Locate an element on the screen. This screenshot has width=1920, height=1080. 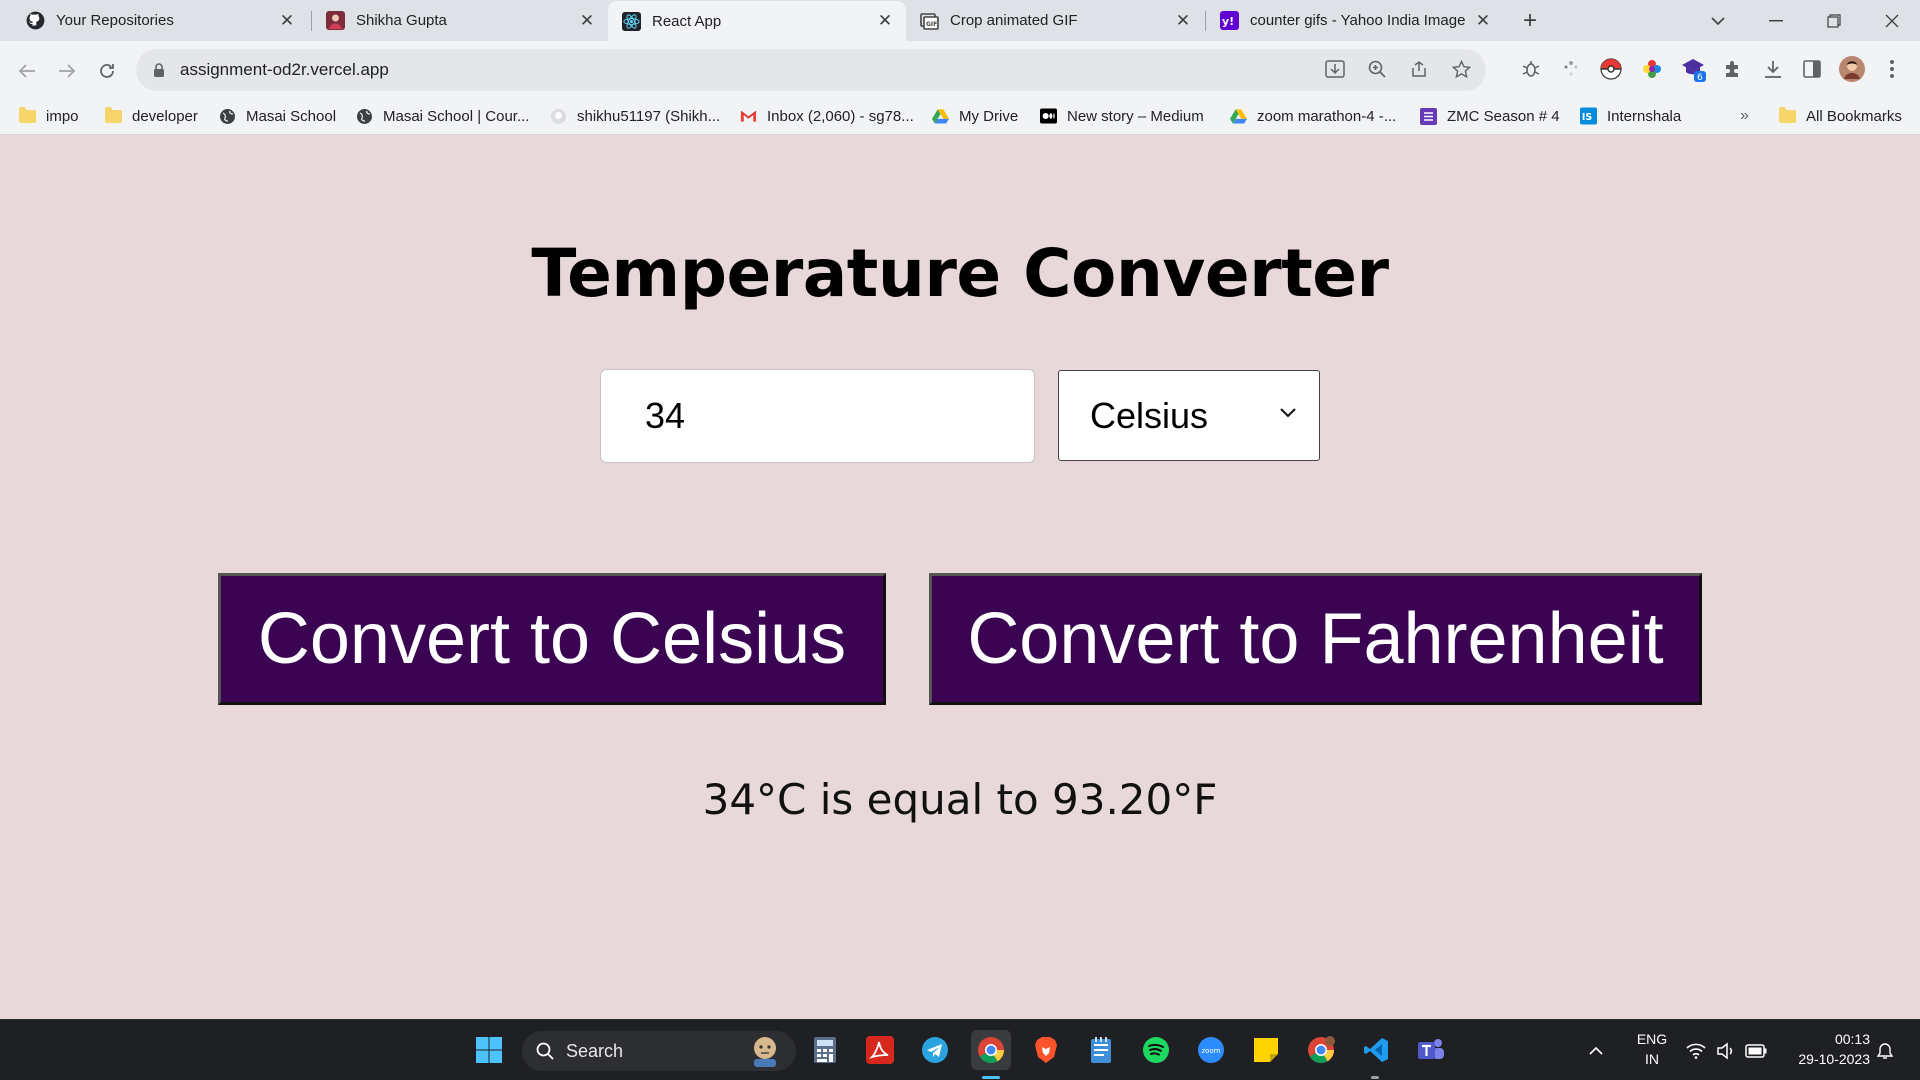
show-hidden-icons-button is located at coordinates (1596, 1050).